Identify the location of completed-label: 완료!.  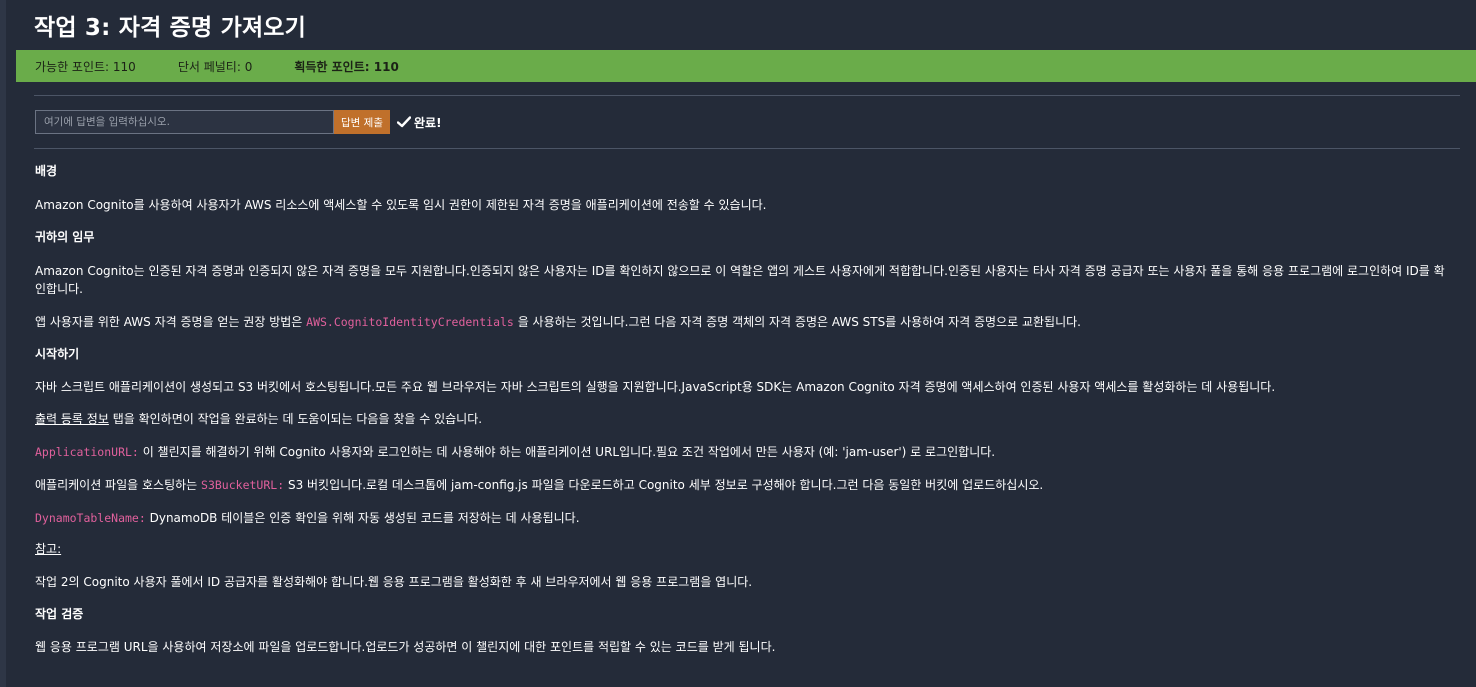
(427, 122).